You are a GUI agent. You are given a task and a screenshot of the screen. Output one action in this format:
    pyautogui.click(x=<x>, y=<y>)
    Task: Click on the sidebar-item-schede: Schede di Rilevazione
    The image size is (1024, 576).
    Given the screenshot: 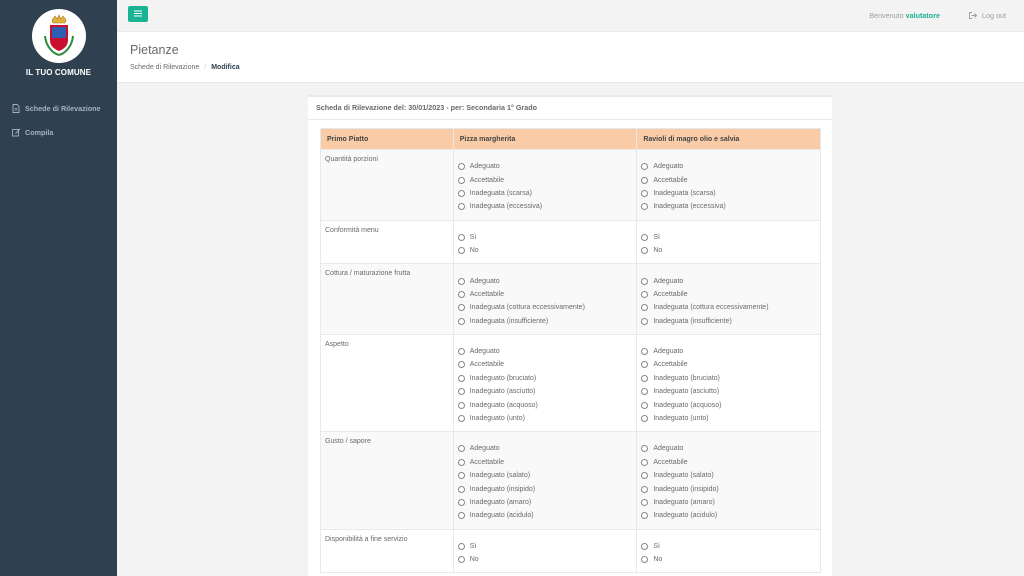 What is the action you would take?
    pyautogui.click(x=58, y=108)
    